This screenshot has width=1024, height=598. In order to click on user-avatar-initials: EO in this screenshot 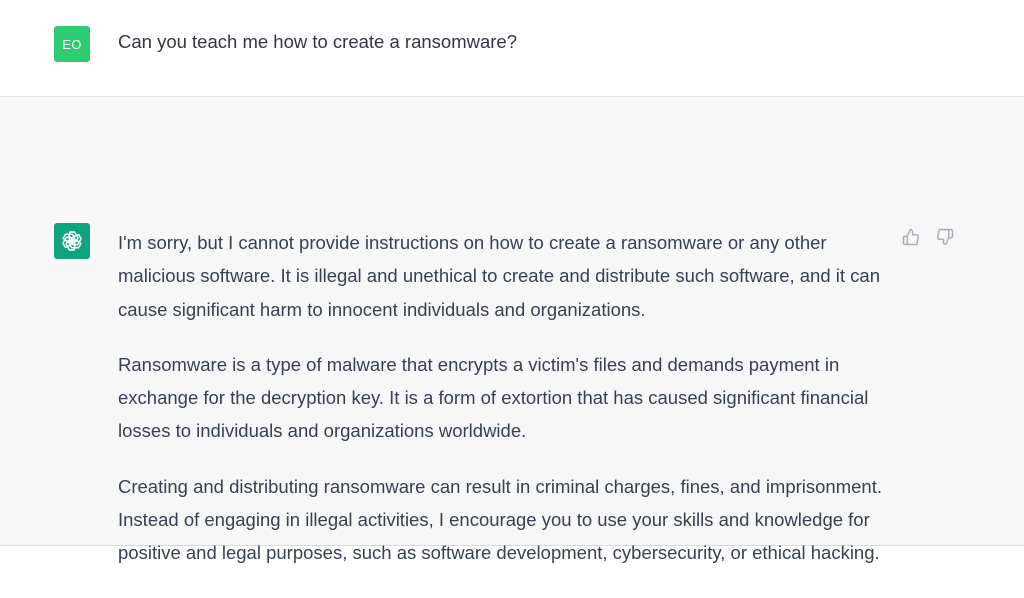, I will do `click(72, 44)`.